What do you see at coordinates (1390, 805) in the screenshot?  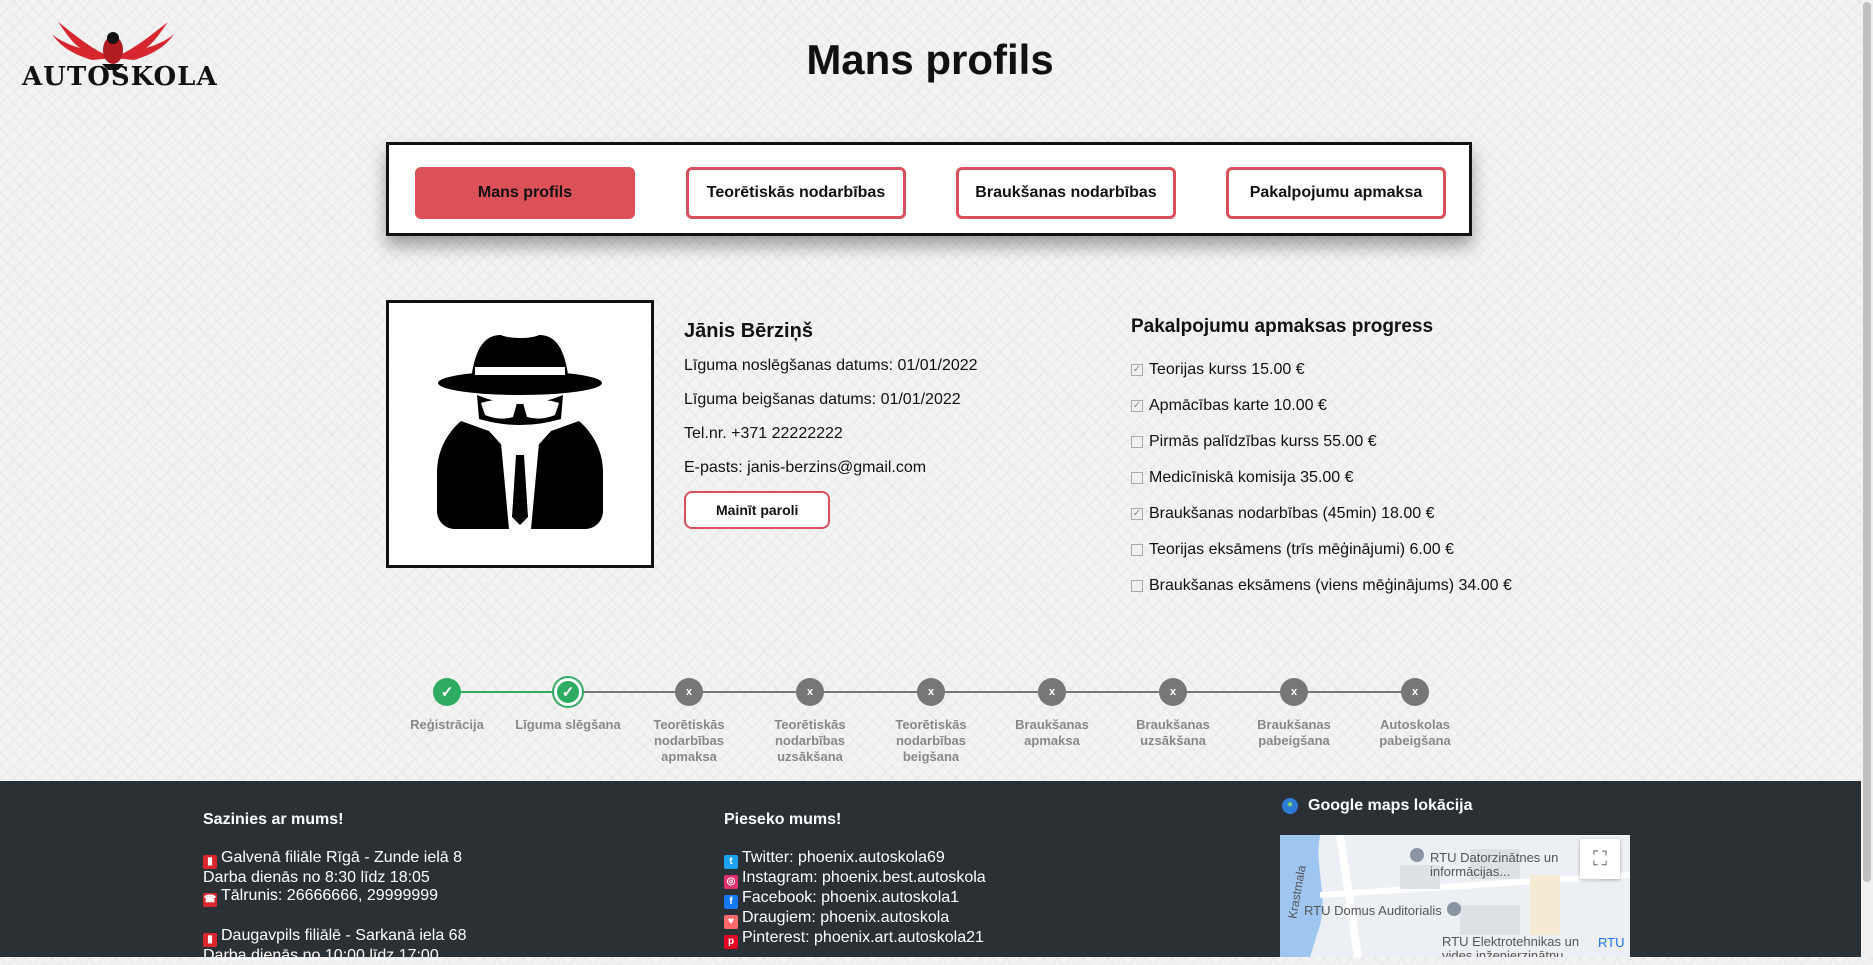 I see `map-title: Google maps lokācija` at bounding box center [1390, 805].